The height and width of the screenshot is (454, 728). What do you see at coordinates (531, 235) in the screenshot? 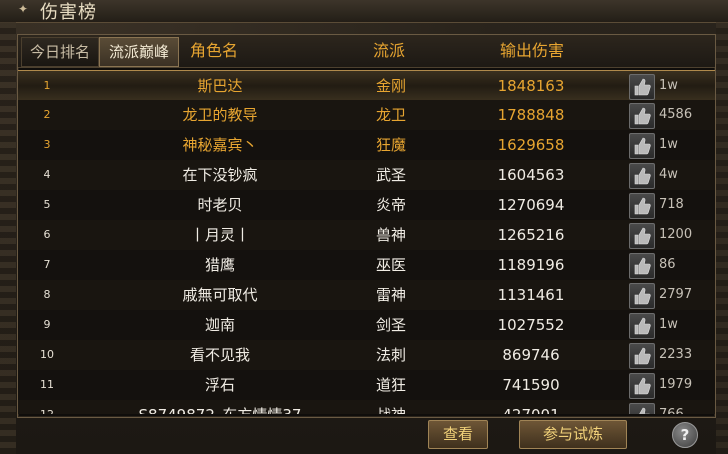
I see `damage-cell: 1265216` at bounding box center [531, 235].